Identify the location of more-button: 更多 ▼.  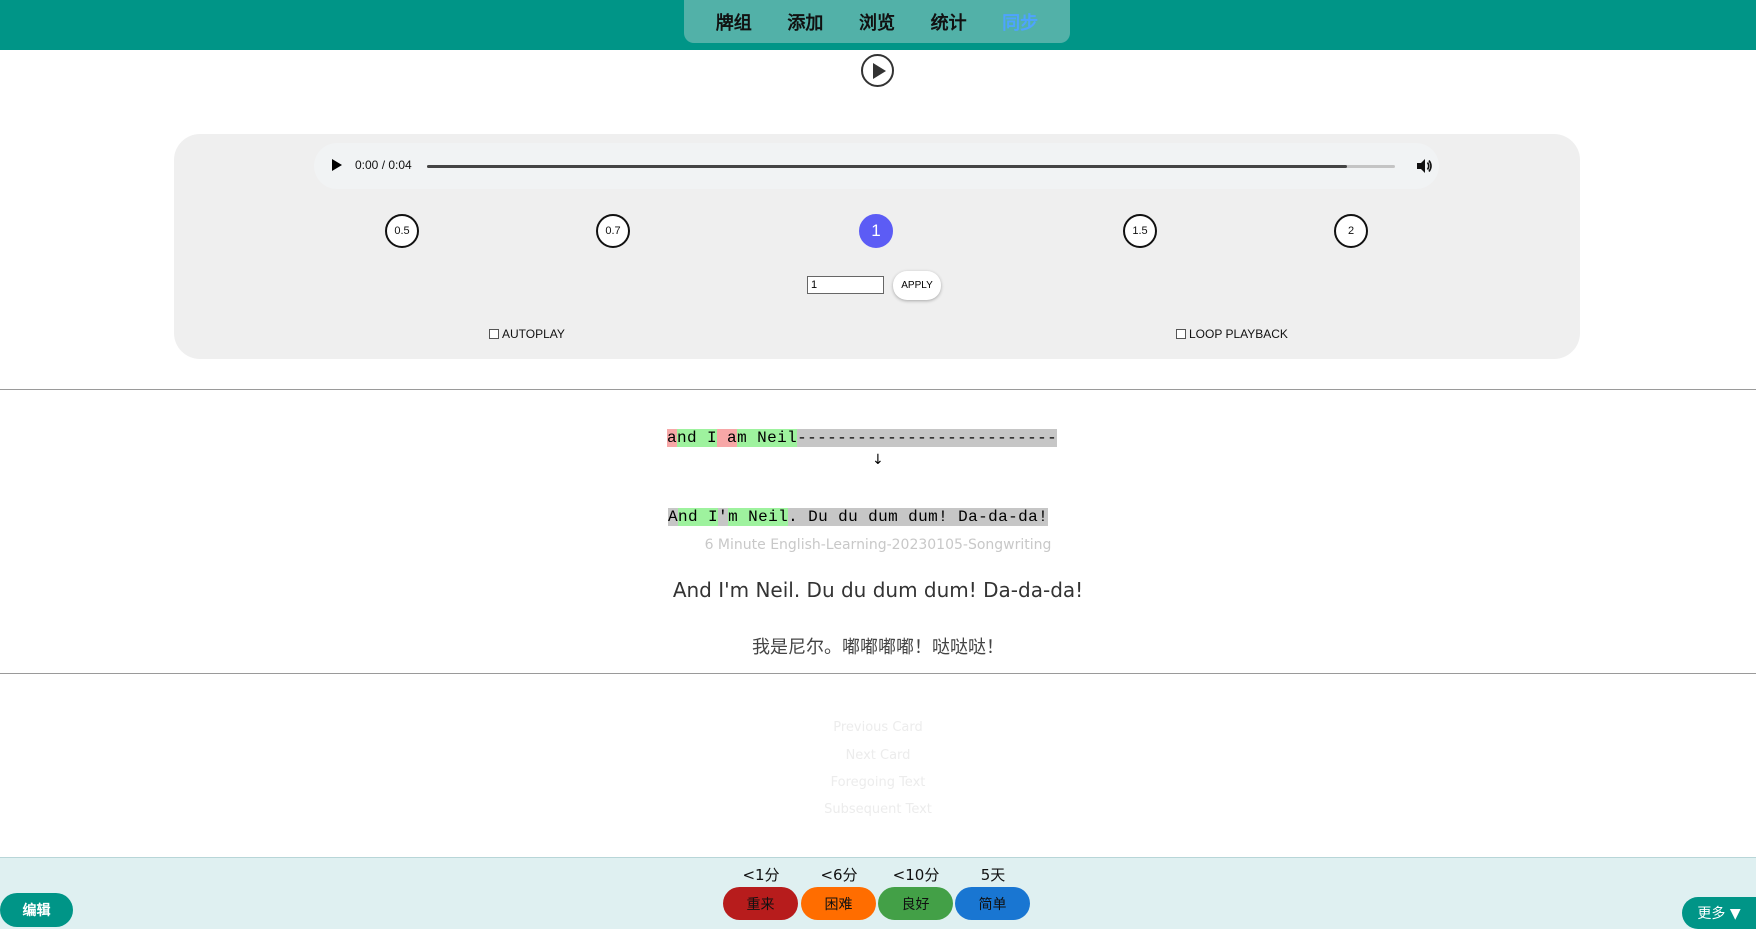
(1719, 913).